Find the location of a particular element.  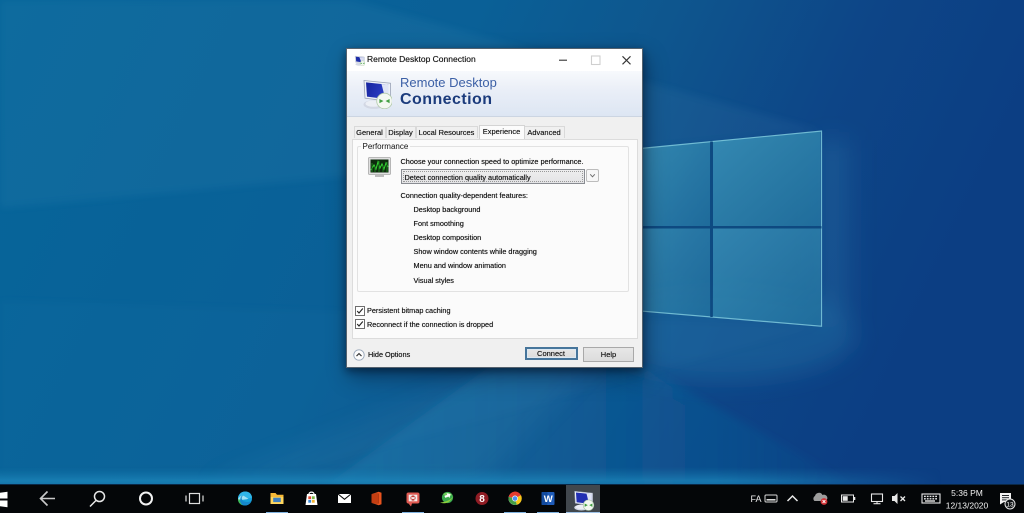

svg-text: W is located at coordinates (548, 499).